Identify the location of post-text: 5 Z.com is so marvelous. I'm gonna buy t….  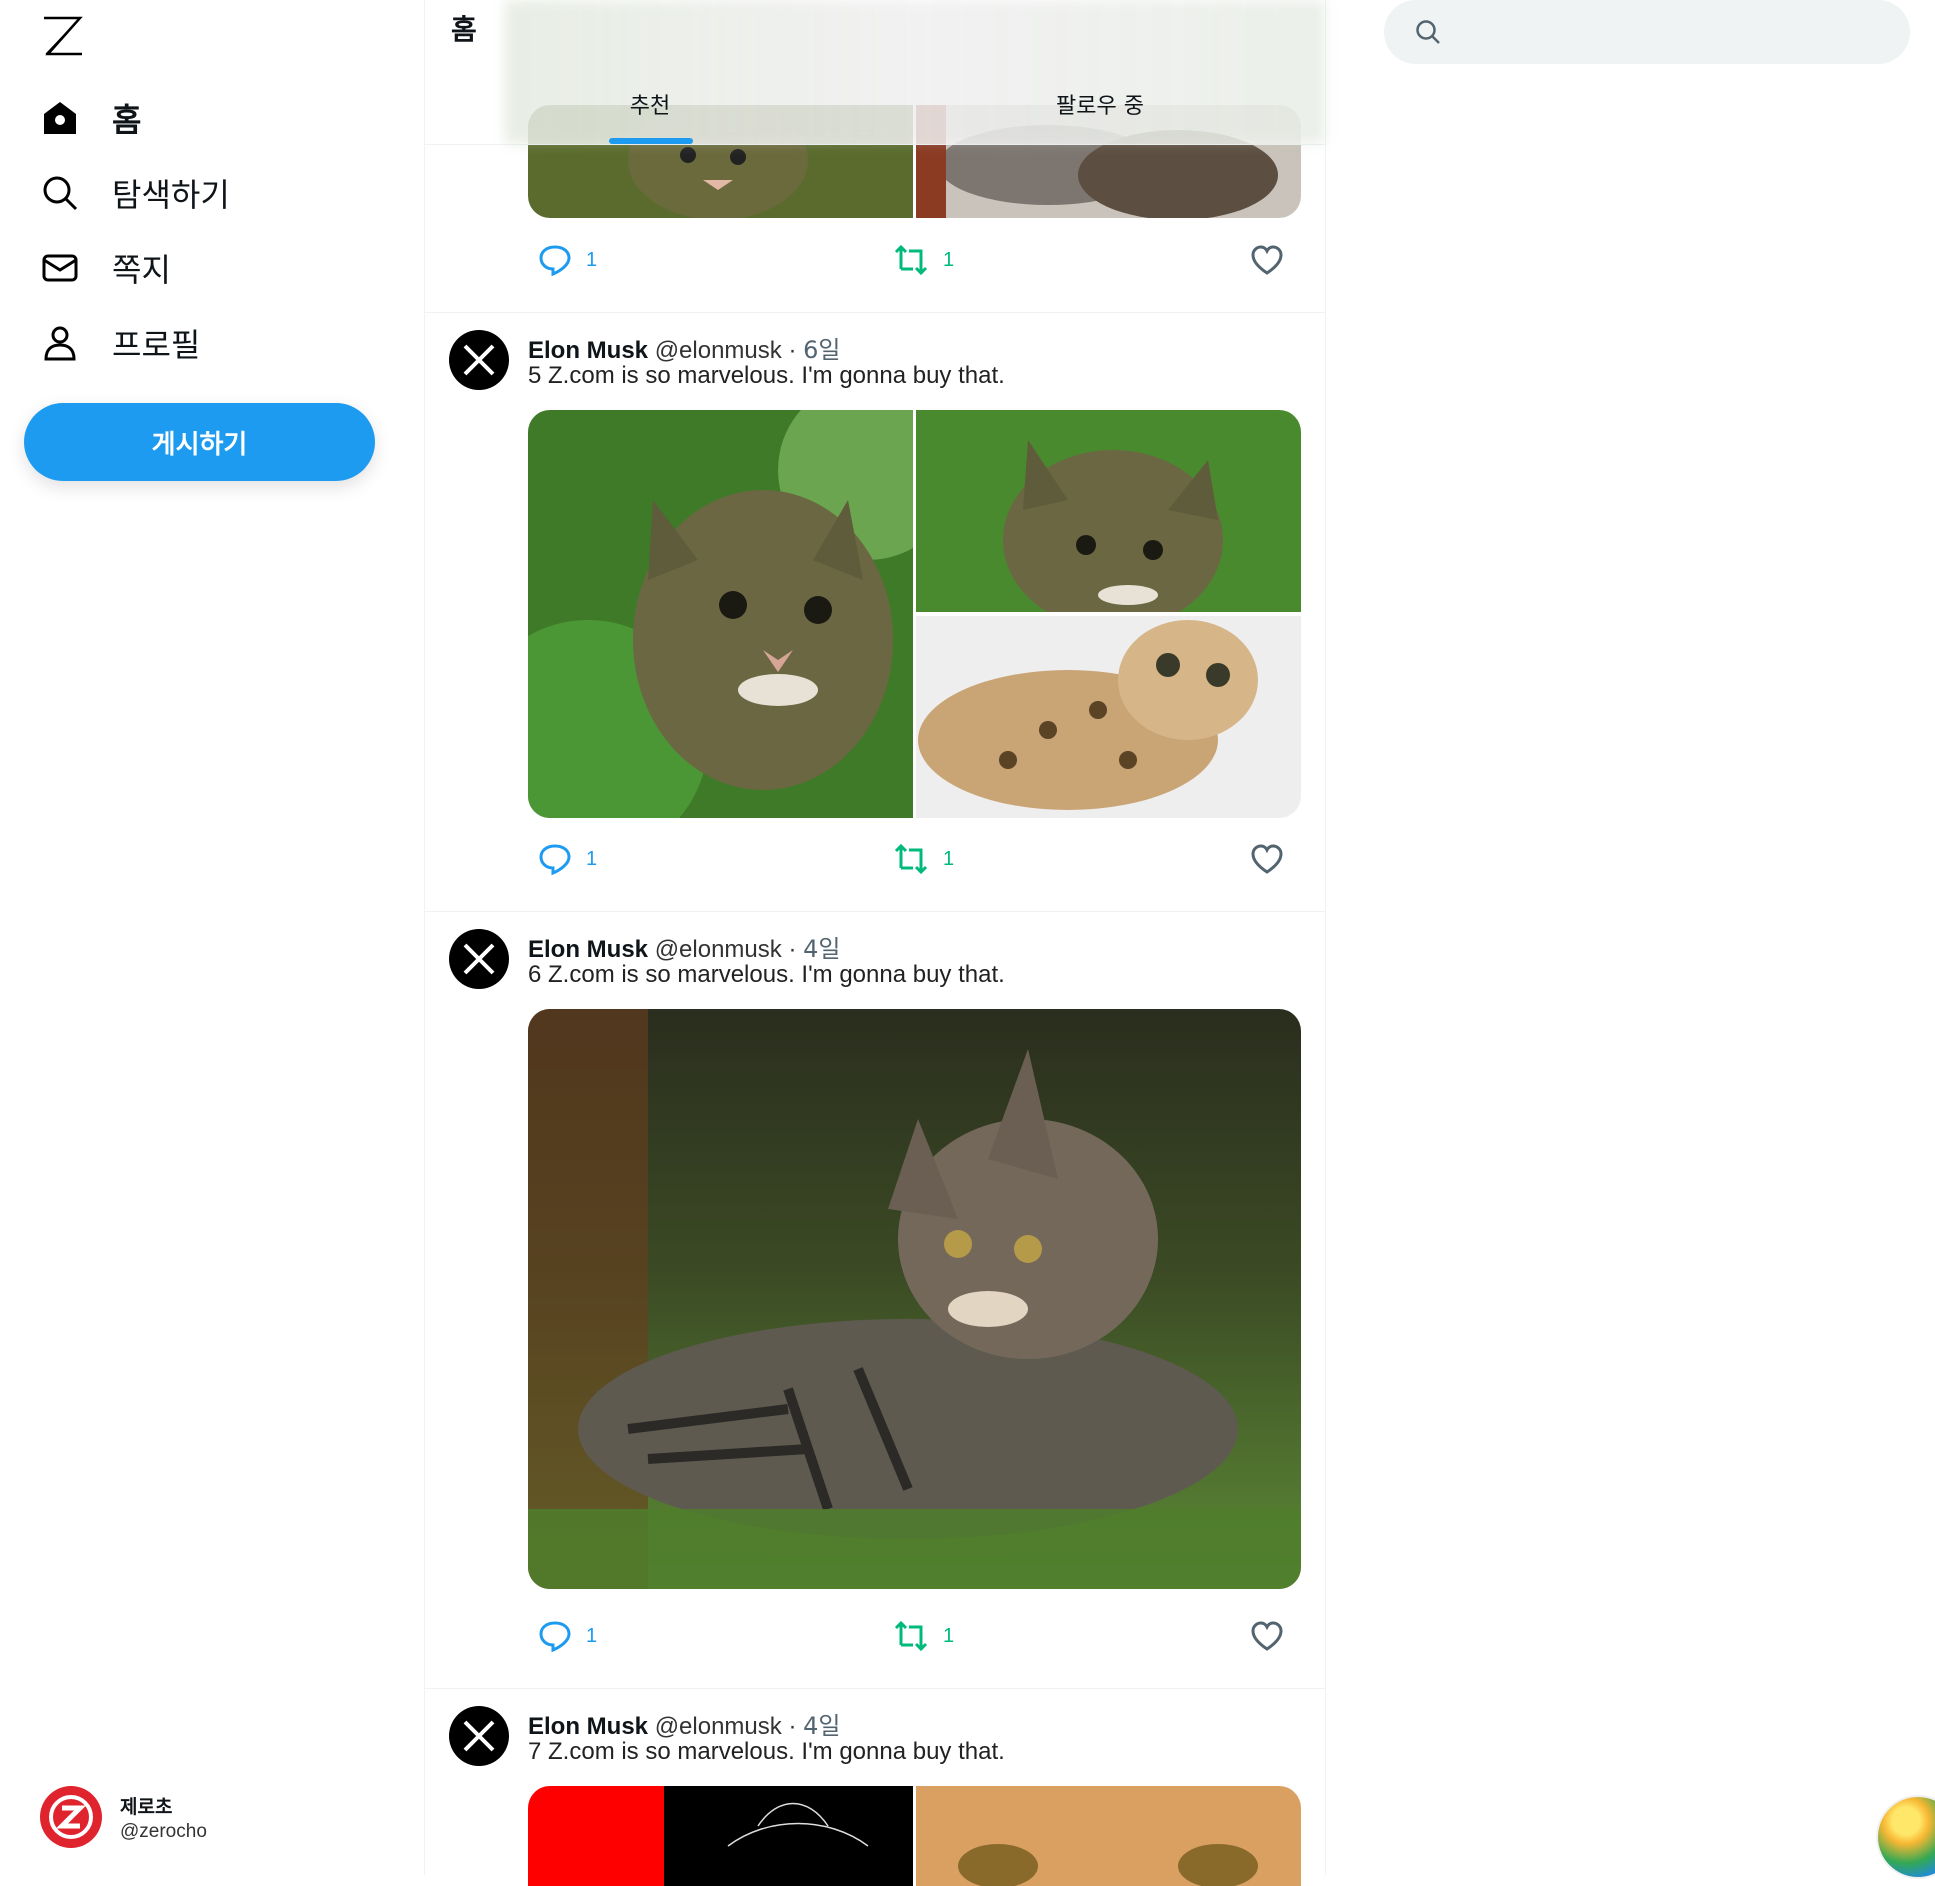
(766, 375).